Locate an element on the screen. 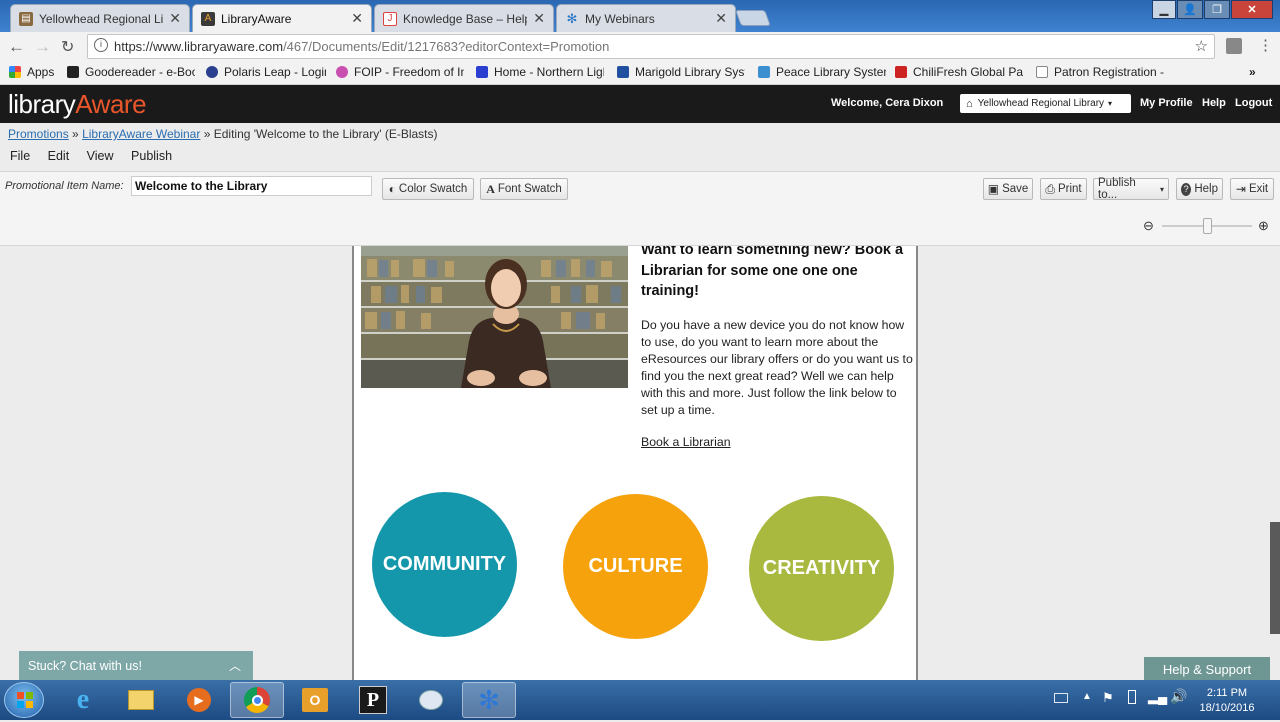  help-support-button: Help & Support is located at coordinates (1207, 669).